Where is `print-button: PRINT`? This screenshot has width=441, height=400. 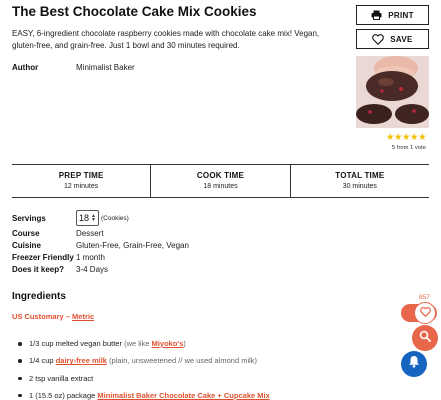
print-button: PRINT is located at coordinates (392, 15).